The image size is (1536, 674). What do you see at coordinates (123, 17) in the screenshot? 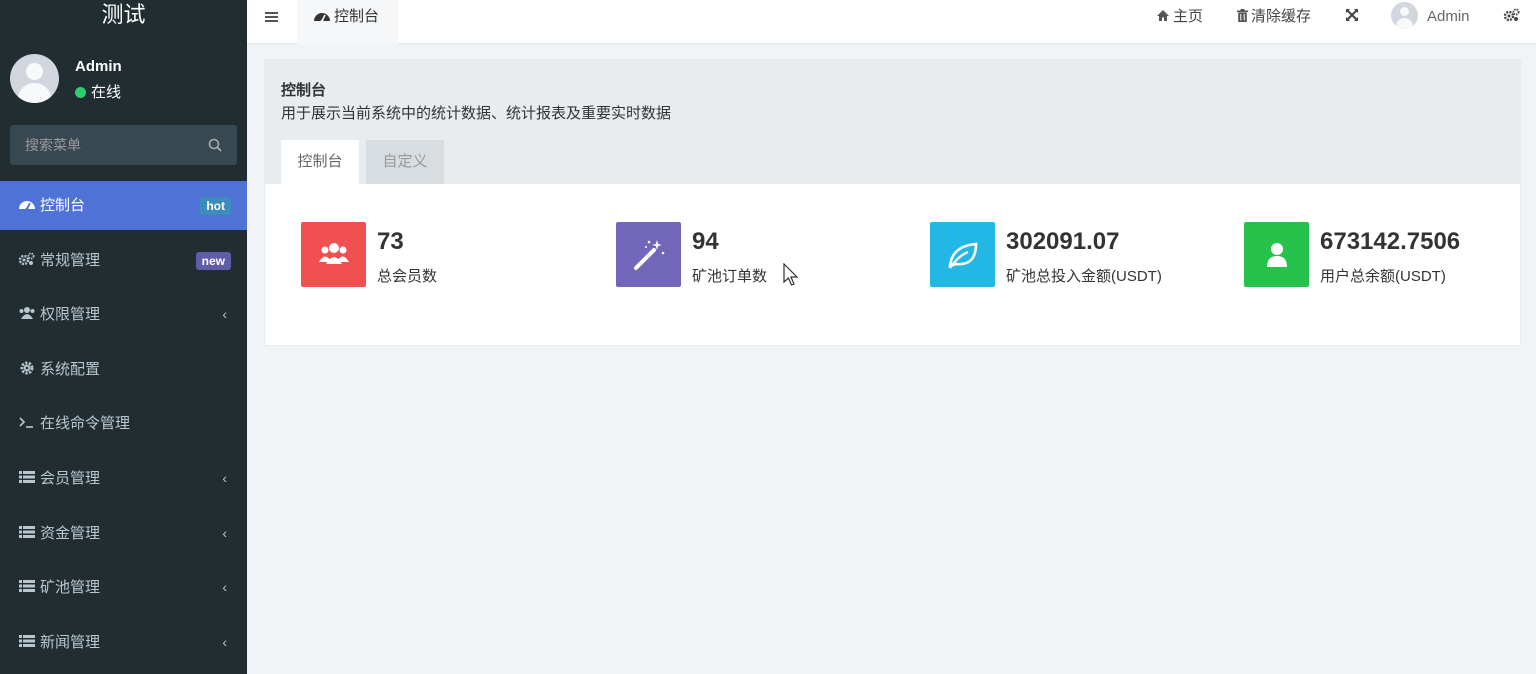
I see `brand-logo: 测试` at bounding box center [123, 17].